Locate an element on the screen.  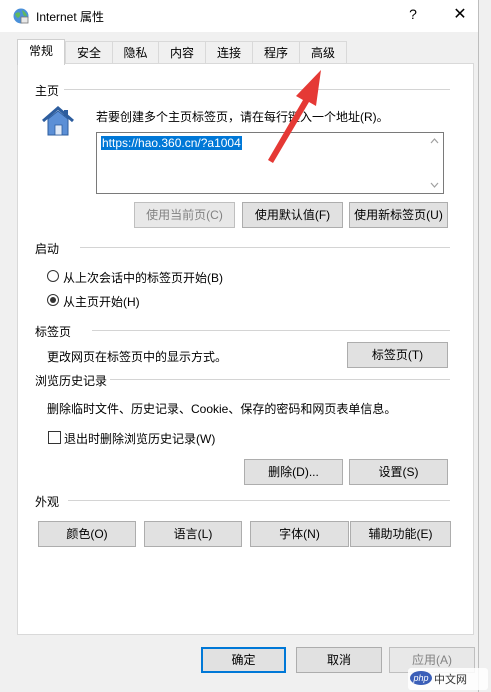
colors-button: 颜色(O) is located at coordinates (87, 534).